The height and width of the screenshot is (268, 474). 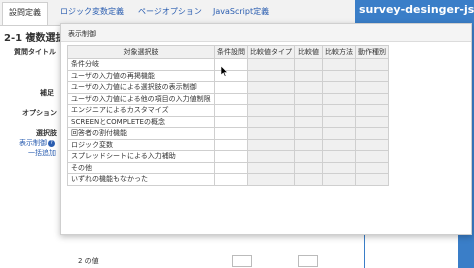 I want to click on supplement-label: 補足, so click(x=47, y=93).